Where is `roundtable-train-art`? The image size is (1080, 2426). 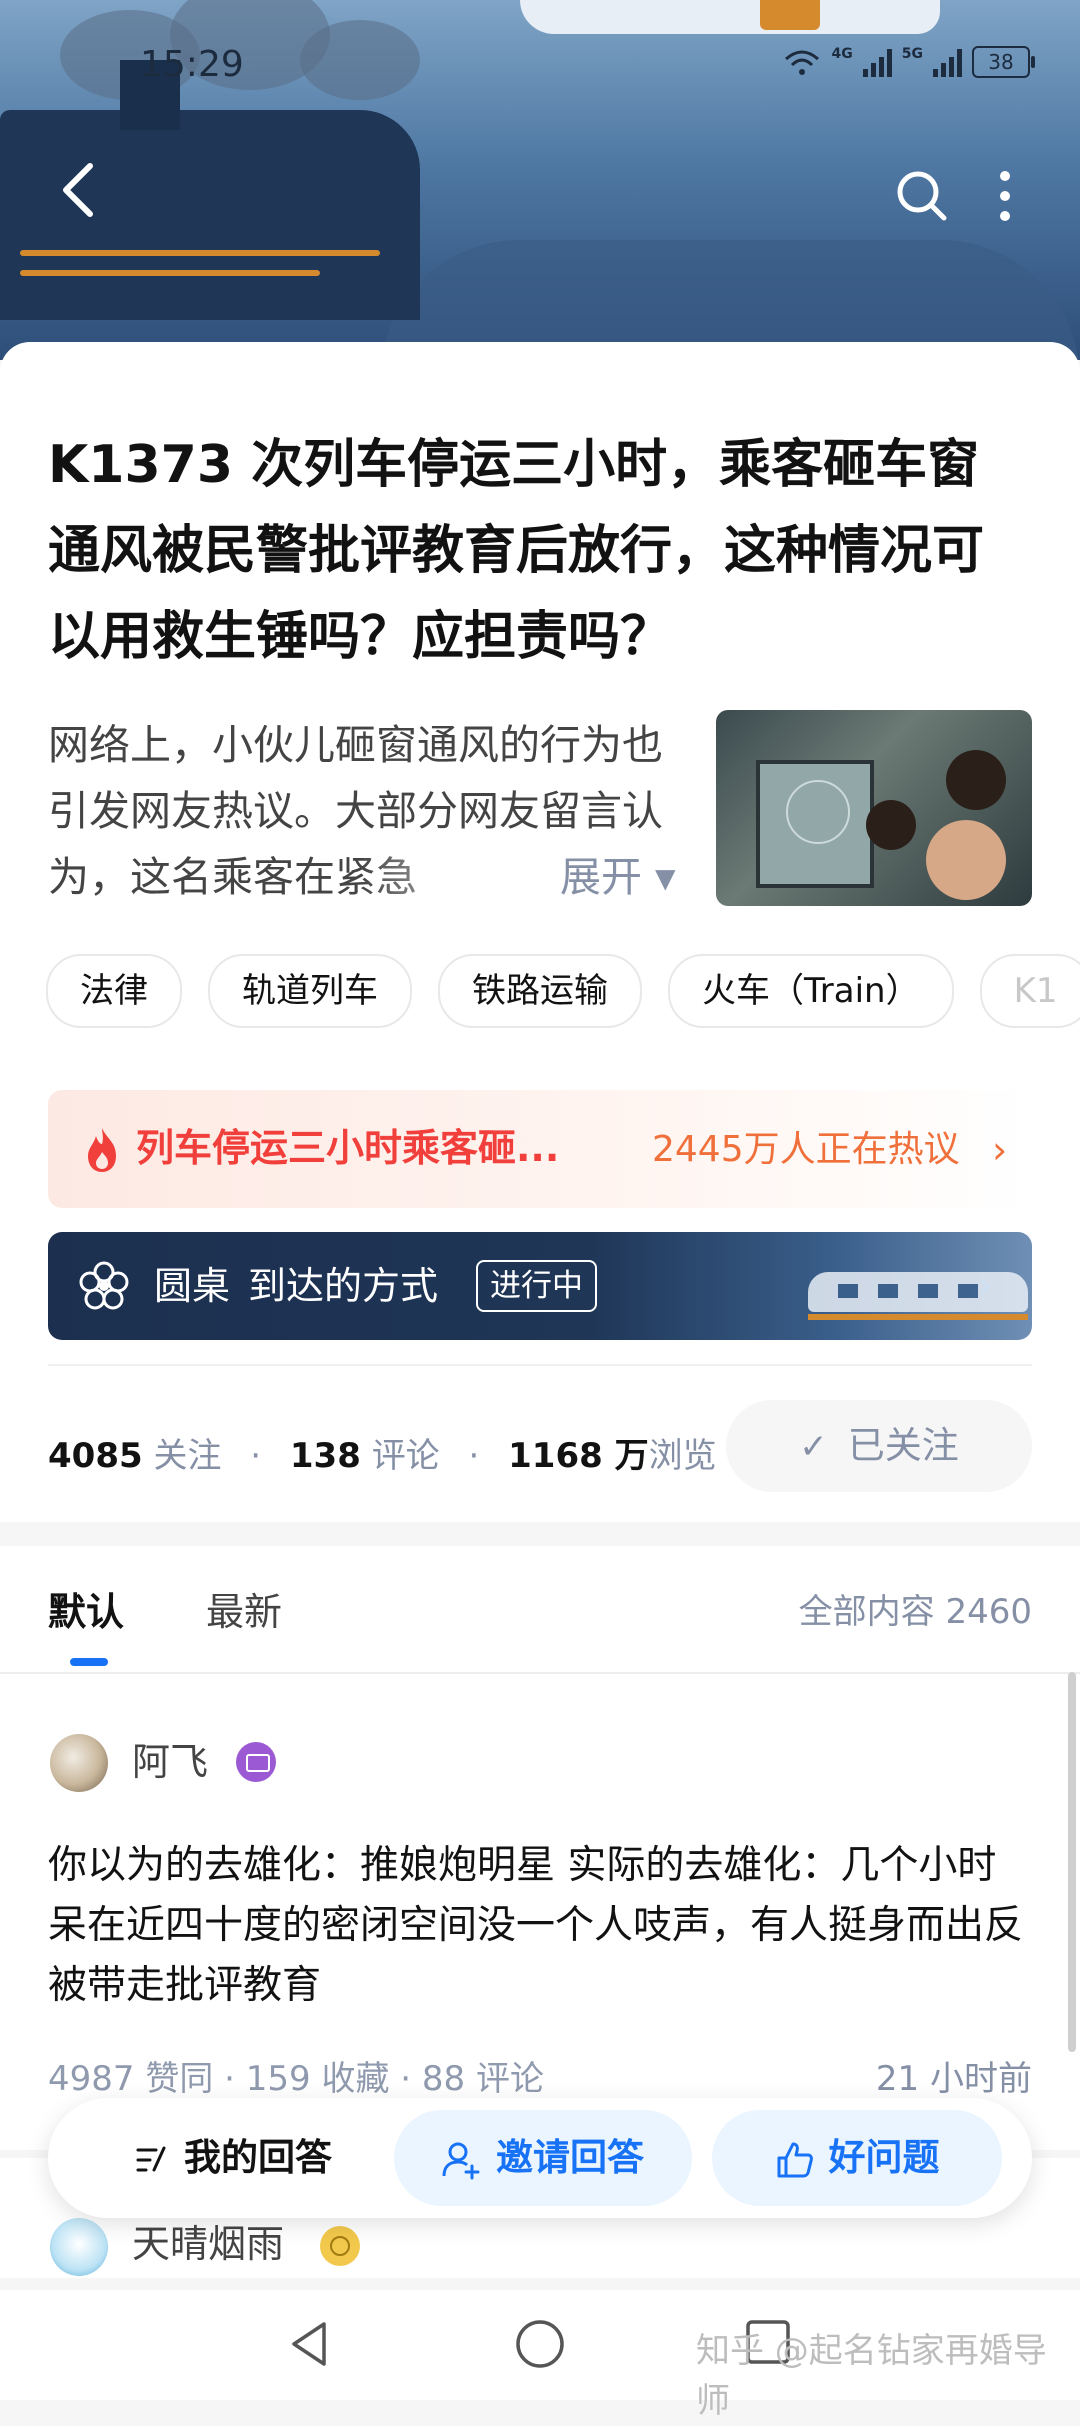
roundtable-train-art is located at coordinates (918, 1292).